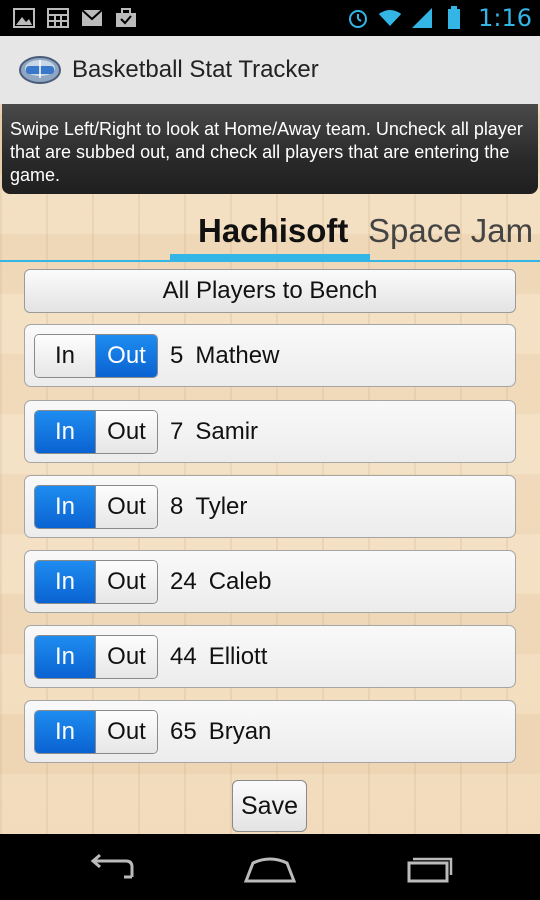 The height and width of the screenshot is (900, 540). What do you see at coordinates (40, 70) in the screenshot?
I see `basketball-court-icon` at bounding box center [40, 70].